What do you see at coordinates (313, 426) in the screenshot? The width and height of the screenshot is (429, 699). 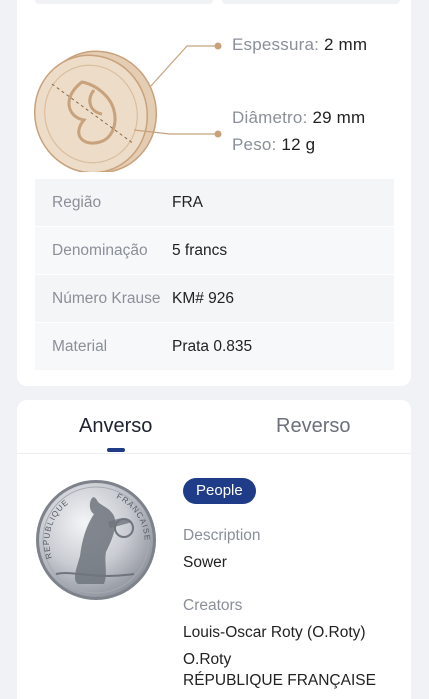 I see `tab-reverse: Reverso` at bounding box center [313, 426].